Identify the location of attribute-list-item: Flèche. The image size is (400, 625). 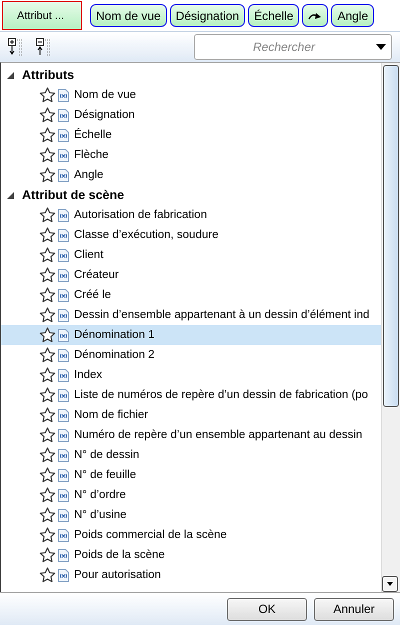
(191, 155).